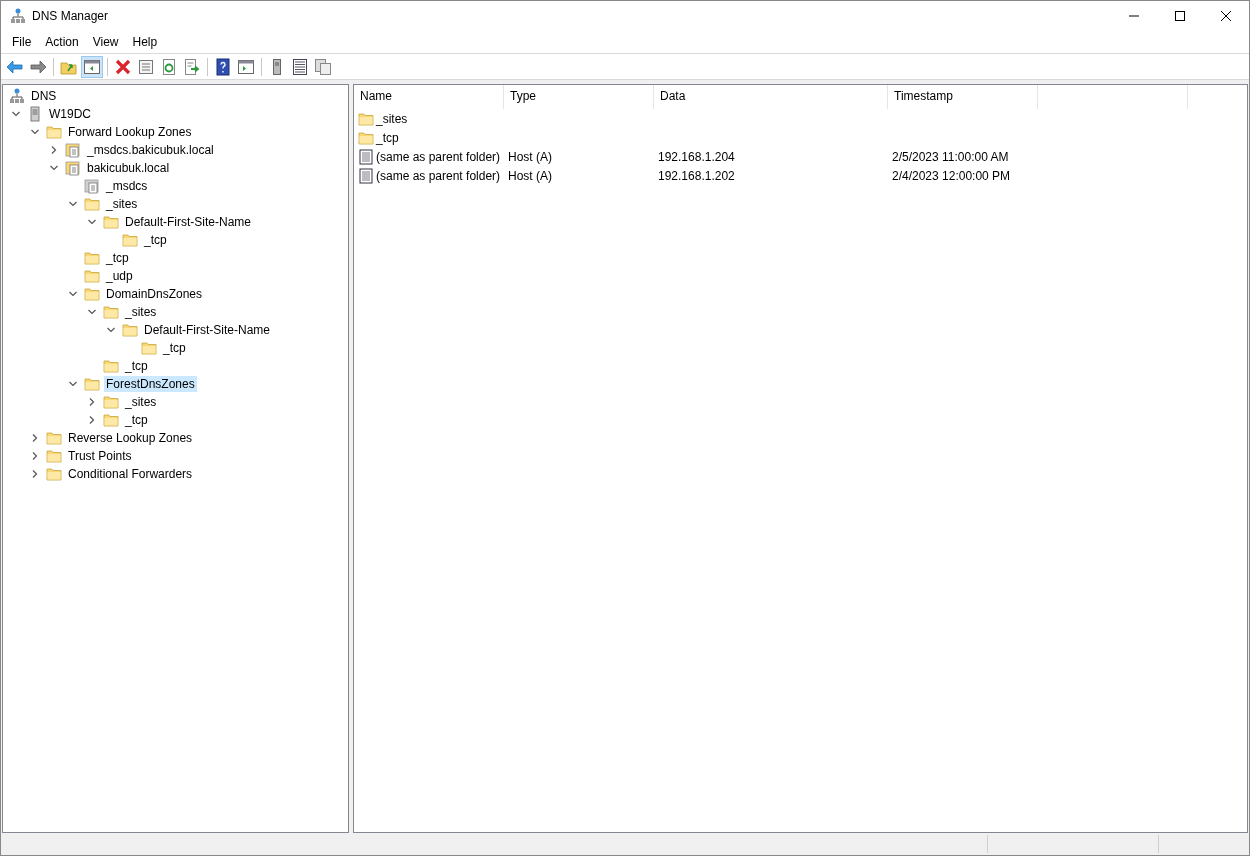  What do you see at coordinates (963, 97) in the screenshot?
I see `column-header: Timestamp` at bounding box center [963, 97].